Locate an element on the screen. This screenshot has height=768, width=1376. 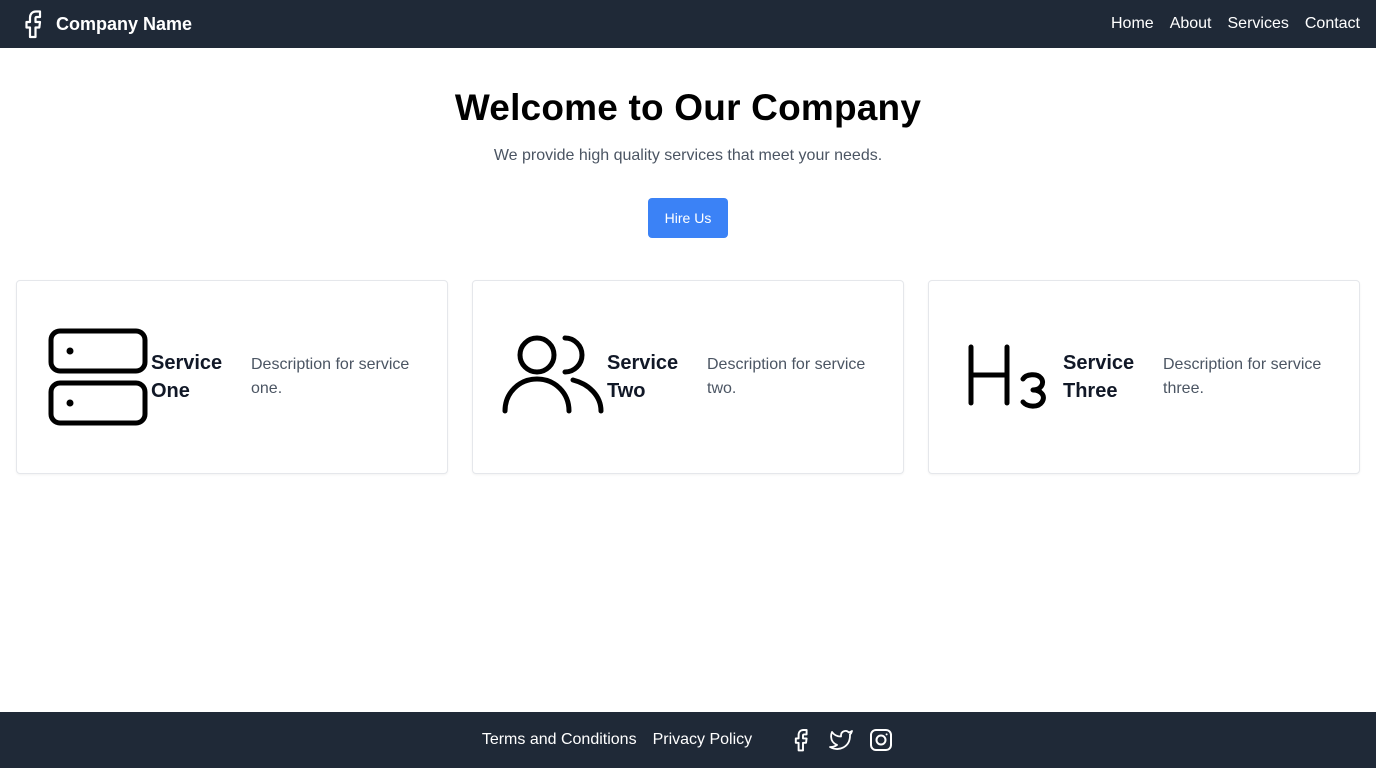
instagram-icon is located at coordinates (881, 740).